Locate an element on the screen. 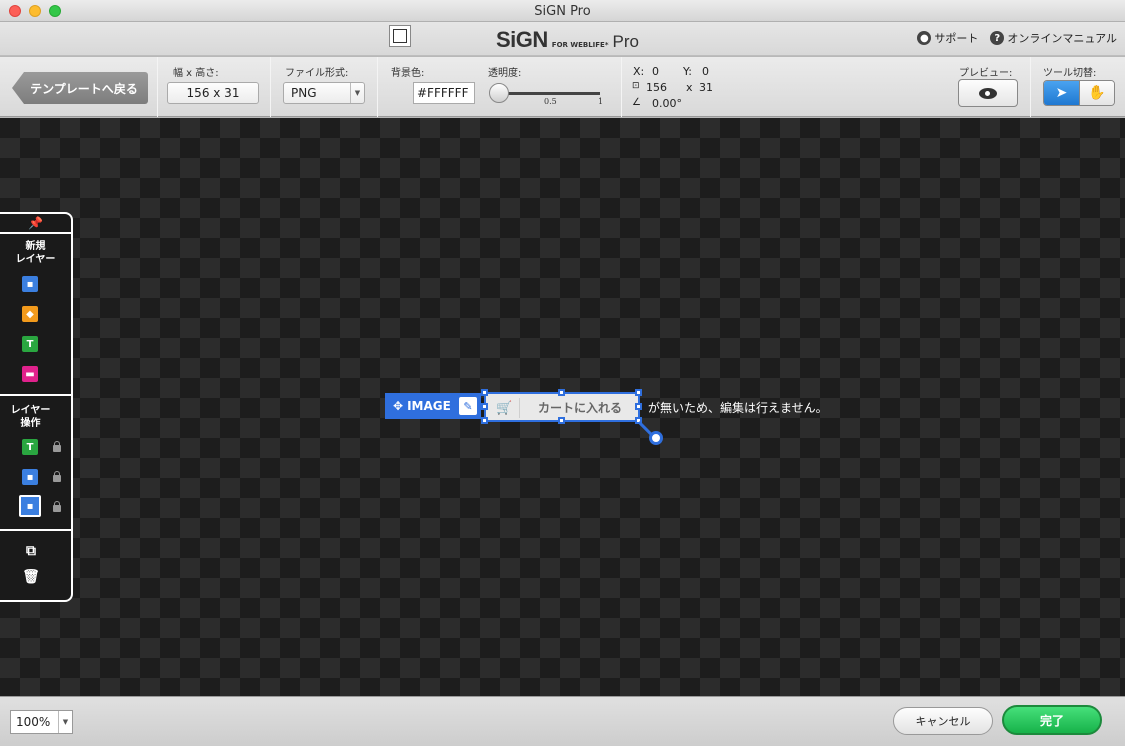 Image resolution: width=1125 pixels, height=746 pixels. question-icon: ? is located at coordinates (997, 38).